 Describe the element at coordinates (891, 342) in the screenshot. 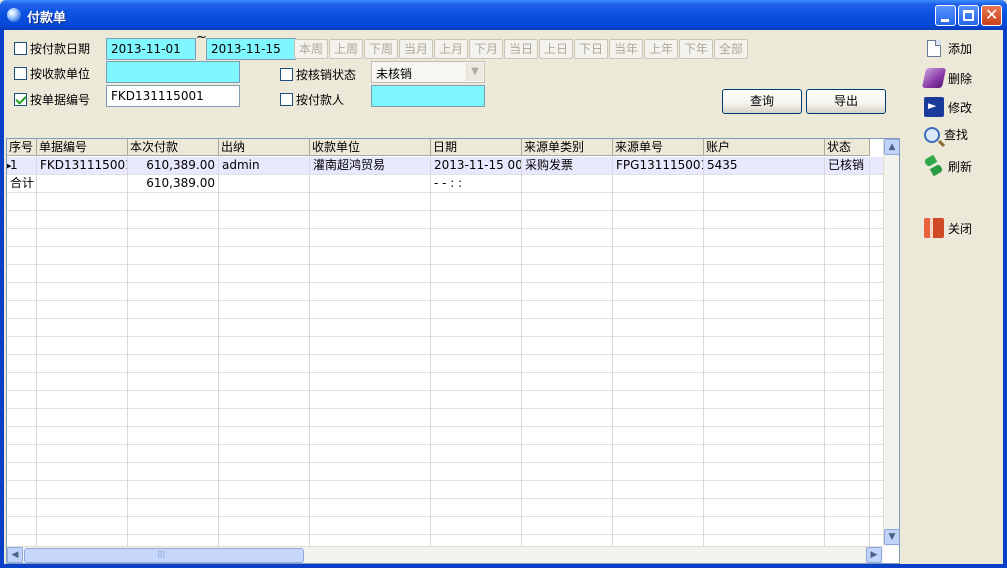

I see `vertical-scrollbar: ▲ ▼` at that location.